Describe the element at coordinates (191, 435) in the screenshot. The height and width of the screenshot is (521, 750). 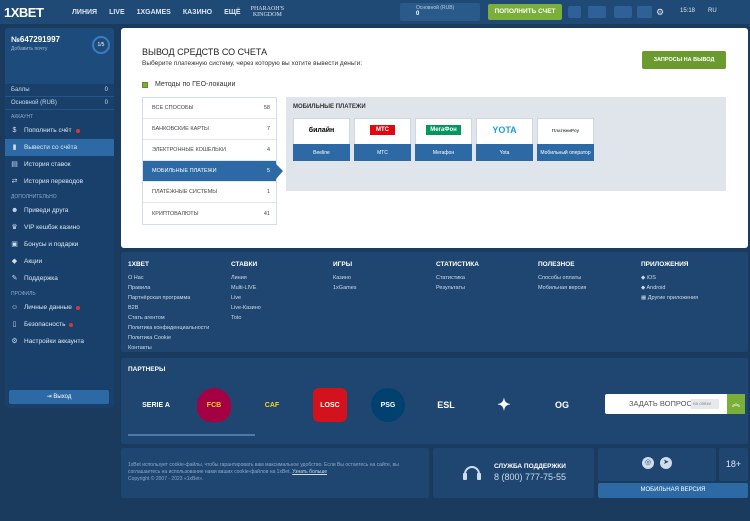
I see `partners-scrollbar` at that location.